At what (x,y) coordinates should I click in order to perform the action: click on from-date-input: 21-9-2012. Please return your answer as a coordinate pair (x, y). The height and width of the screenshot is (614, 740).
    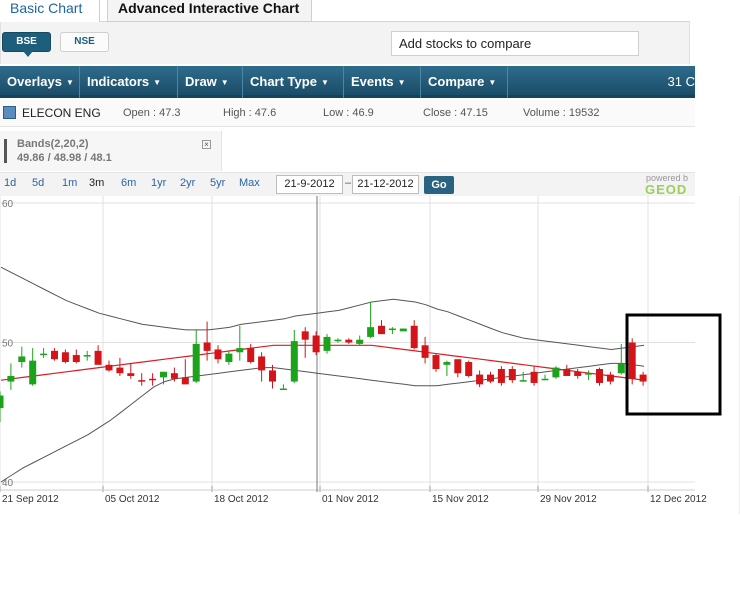
    Looking at the image, I should click on (309, 184).